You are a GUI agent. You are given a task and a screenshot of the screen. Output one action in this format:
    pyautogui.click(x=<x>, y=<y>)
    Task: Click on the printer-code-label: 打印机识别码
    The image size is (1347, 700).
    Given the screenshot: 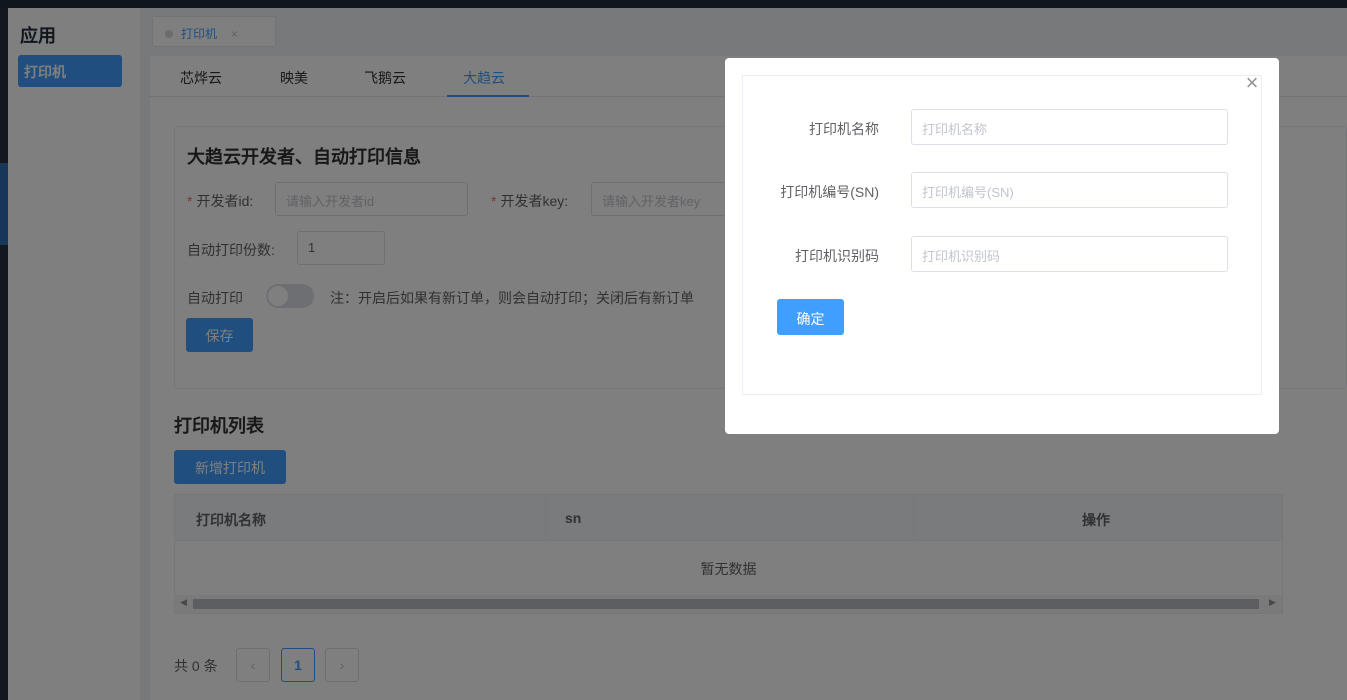 What is the action you would take?
    pyautogui.click(x=837, y=256)
    